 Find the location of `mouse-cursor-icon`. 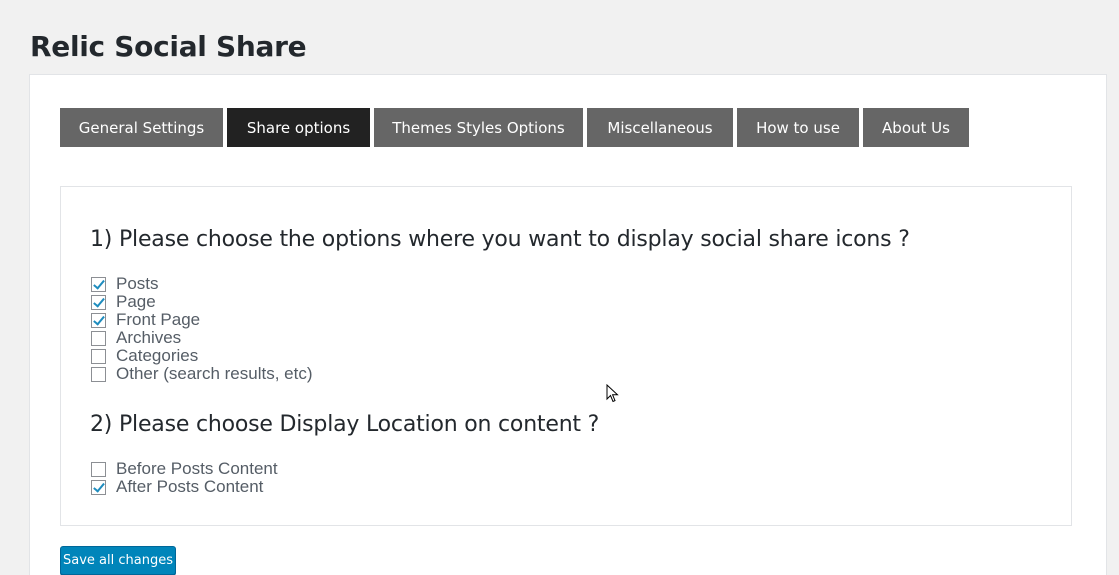

mouse-cursor-icon is located at coordinates (612, 393).